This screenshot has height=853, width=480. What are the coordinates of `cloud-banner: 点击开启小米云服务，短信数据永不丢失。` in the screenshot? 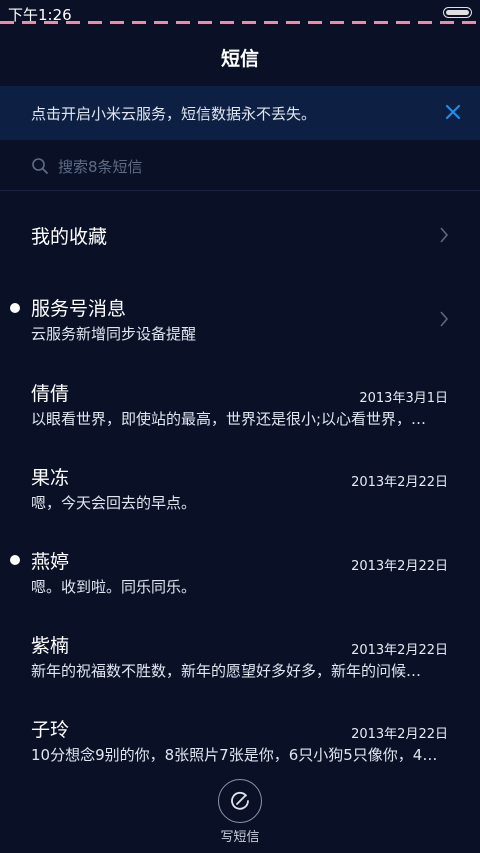 It's located at (240, 113).